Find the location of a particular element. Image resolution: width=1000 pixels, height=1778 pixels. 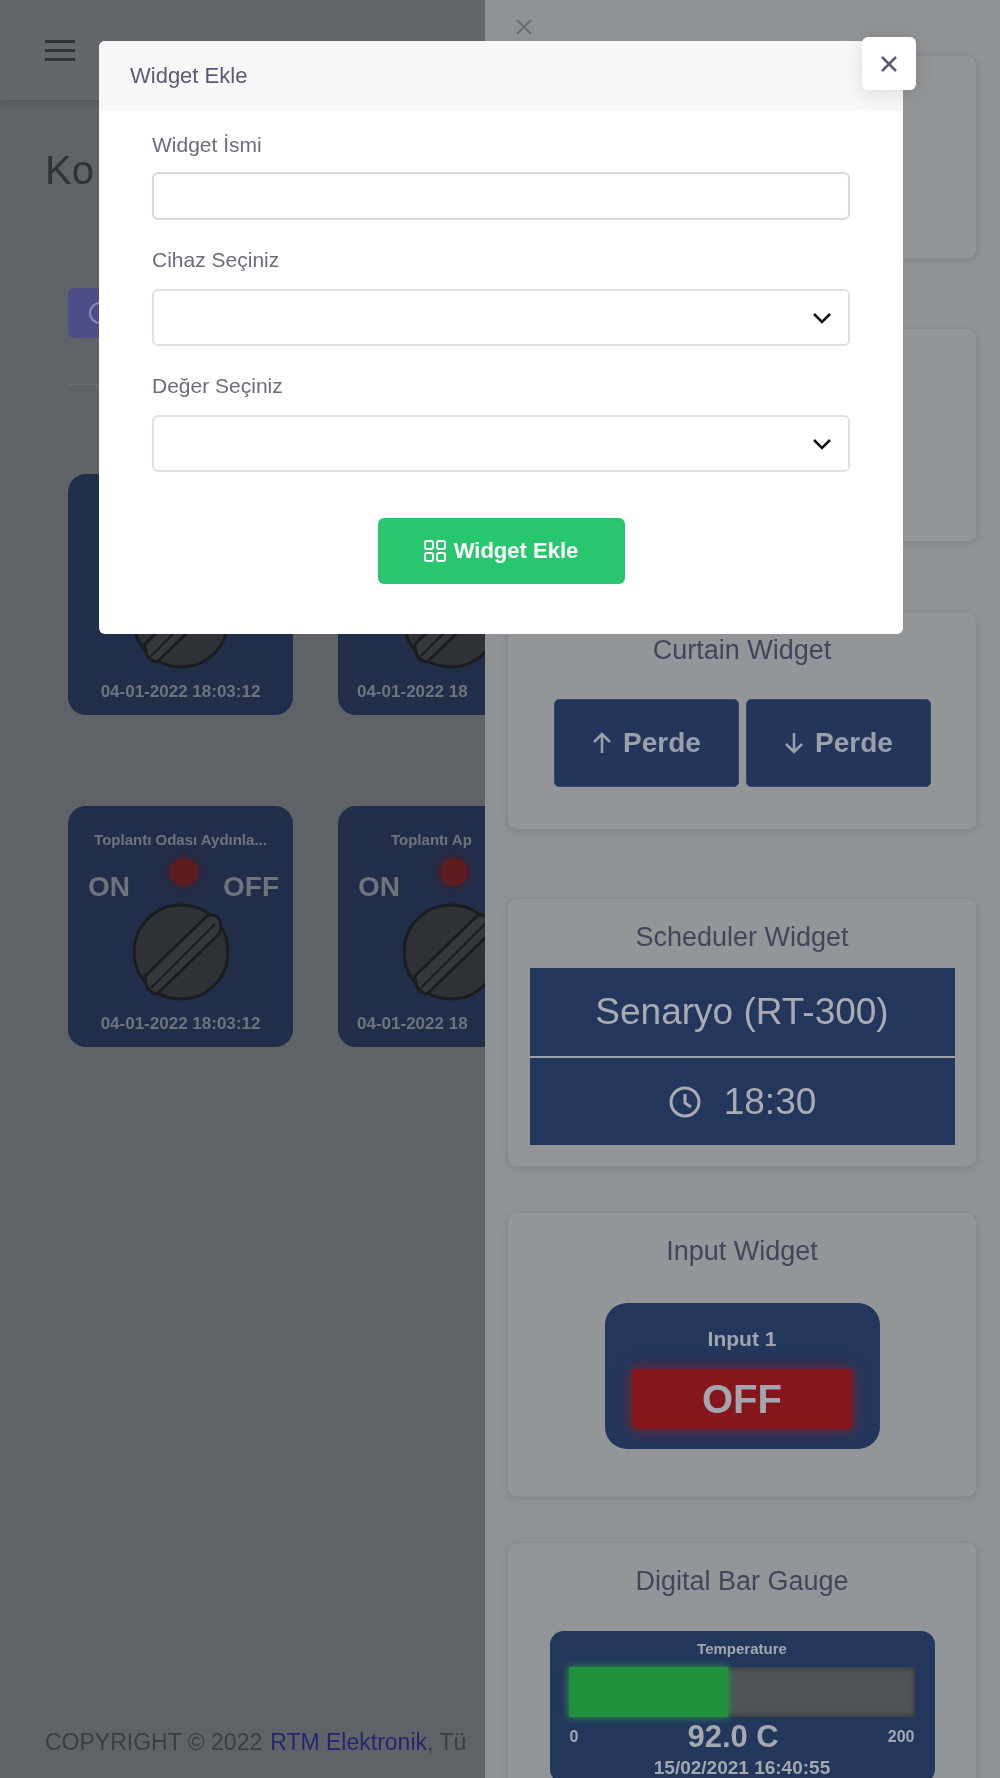

timestamp: 15/02/2021 16:40:55 is located at coordinates (742, 1767).